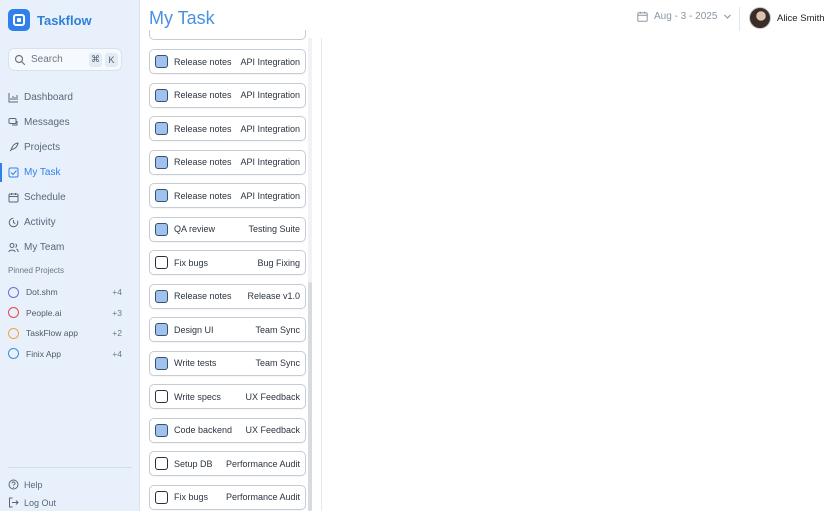 The width and height of the screenshot is (828, 511). I want to click on sidebar-item-my-team: My Team, so click(69, 247).